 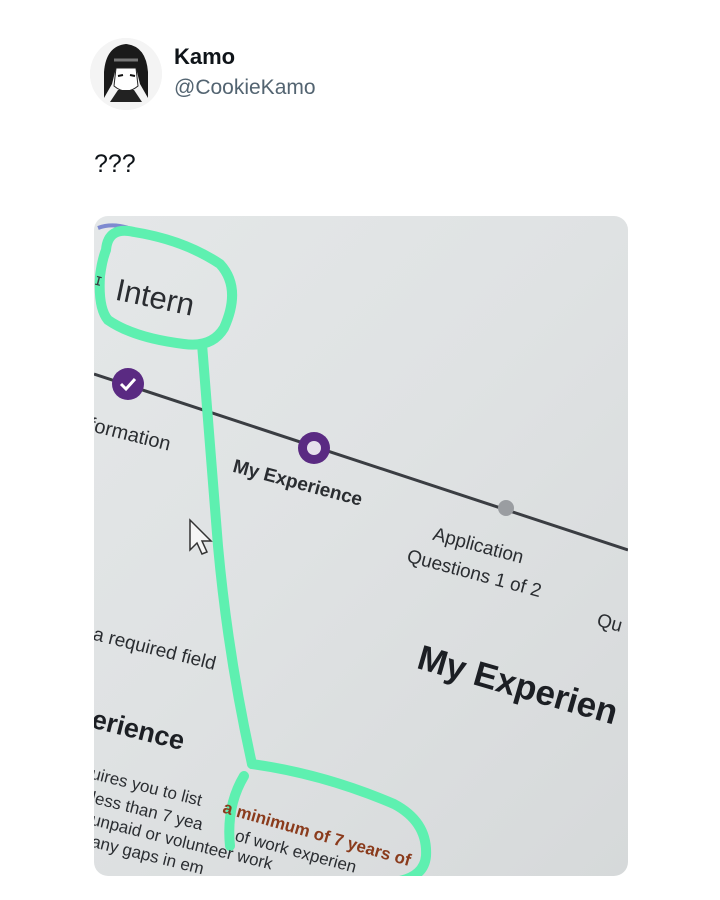 I want to click on author-avatar, so click(x=126, y=74).